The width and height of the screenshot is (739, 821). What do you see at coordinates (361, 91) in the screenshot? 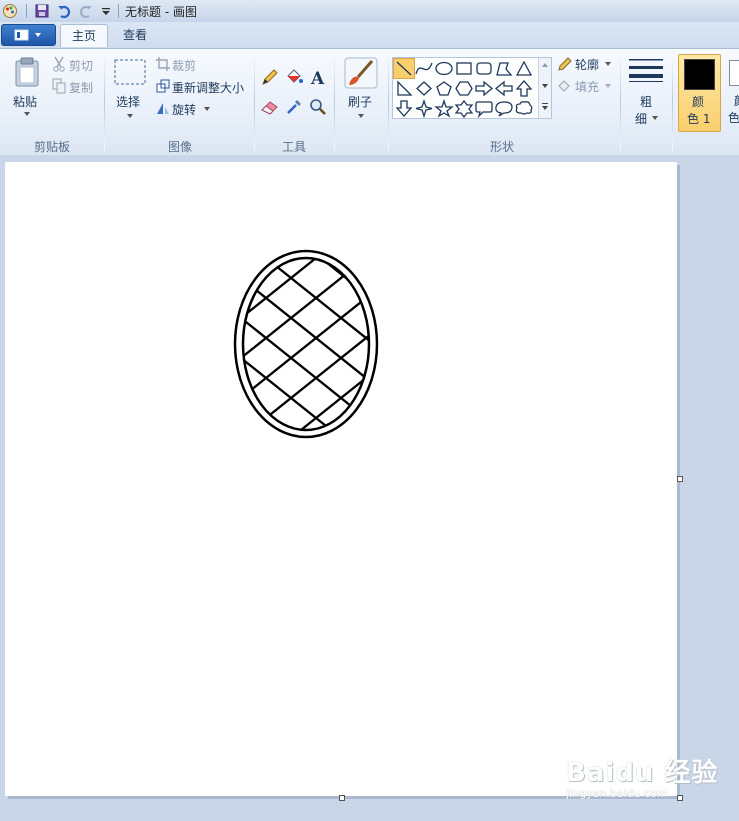
I see `brushes-button: 刷子` at bounding box center [361, 91].